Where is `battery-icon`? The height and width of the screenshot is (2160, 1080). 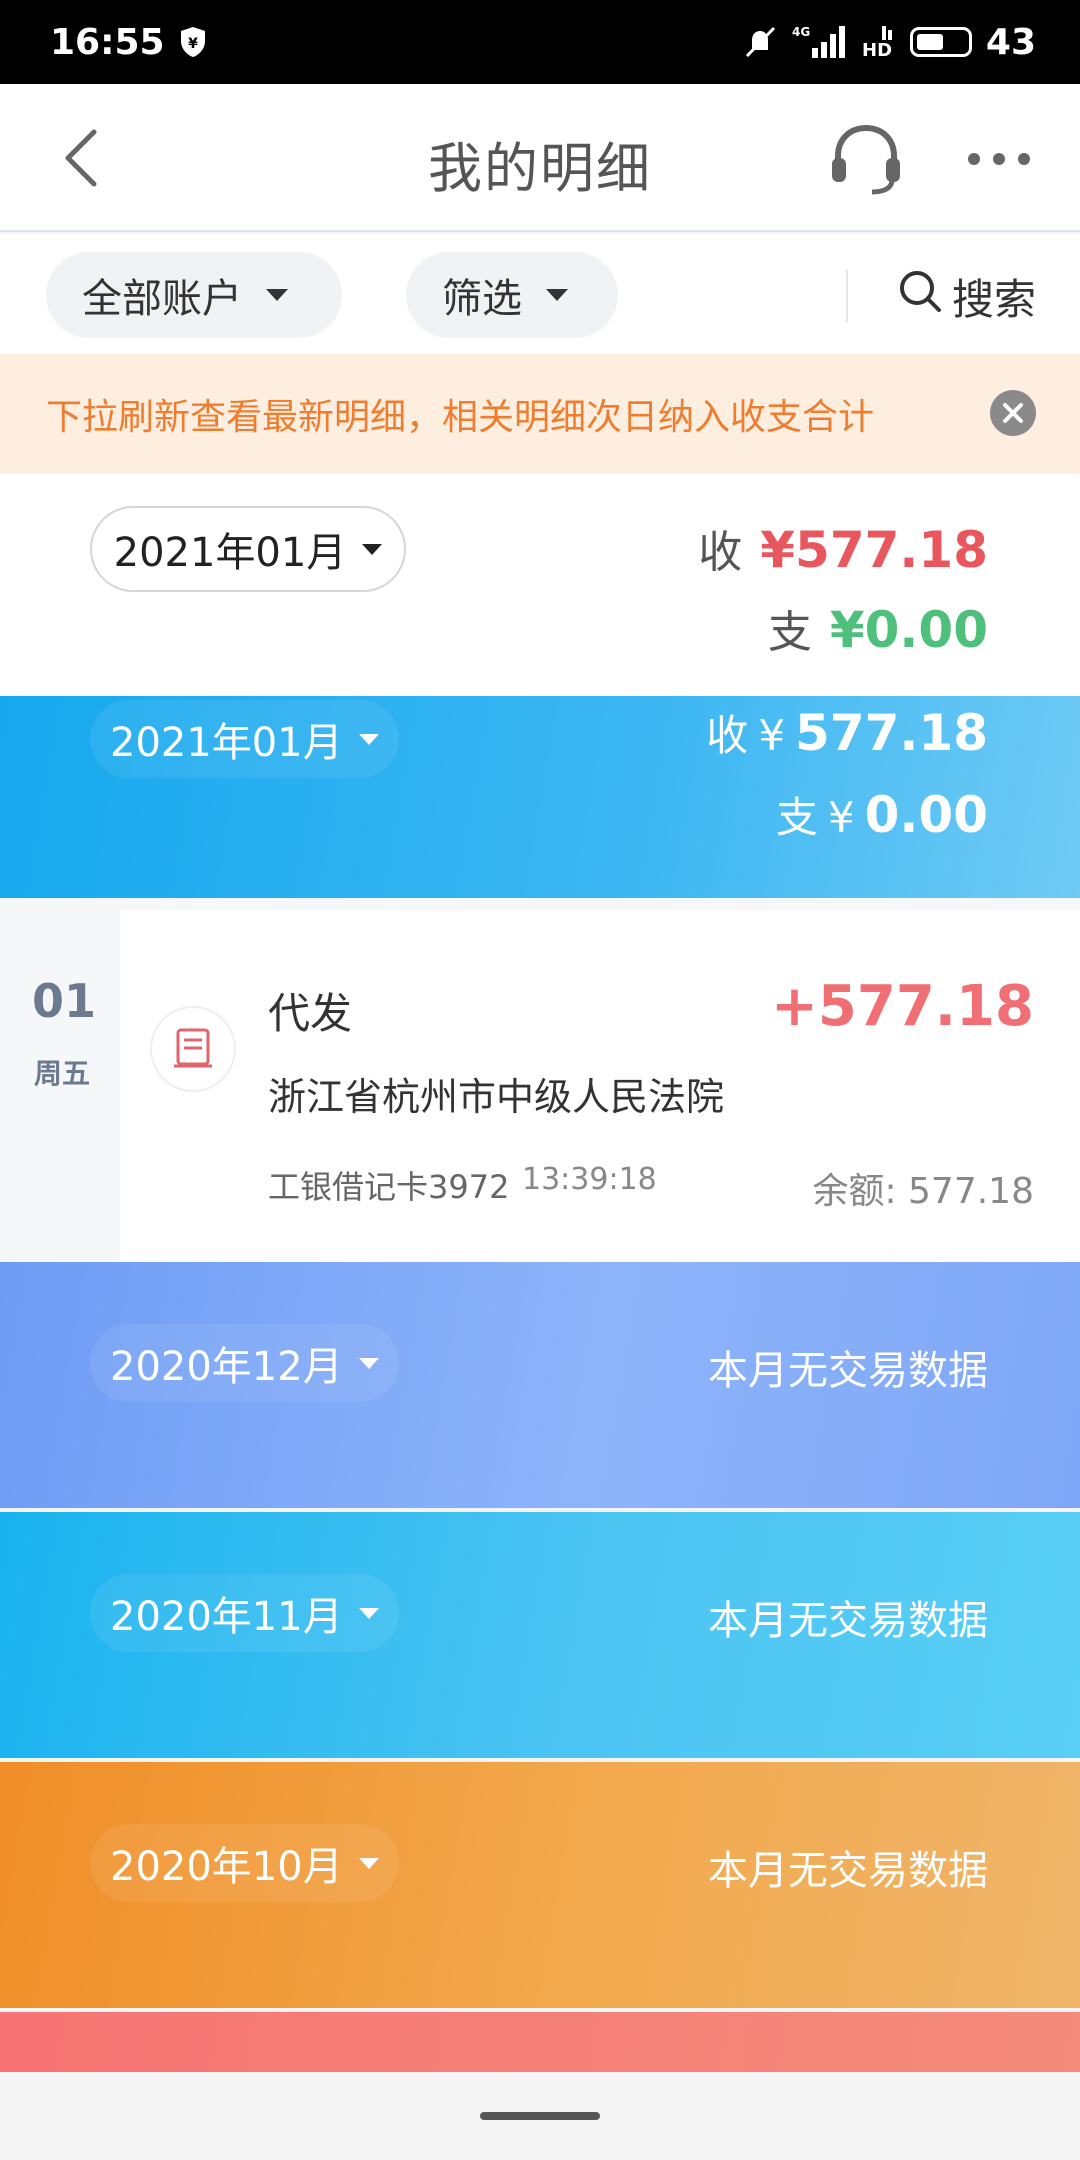 battery-icon is located at coordinates (940, 42).